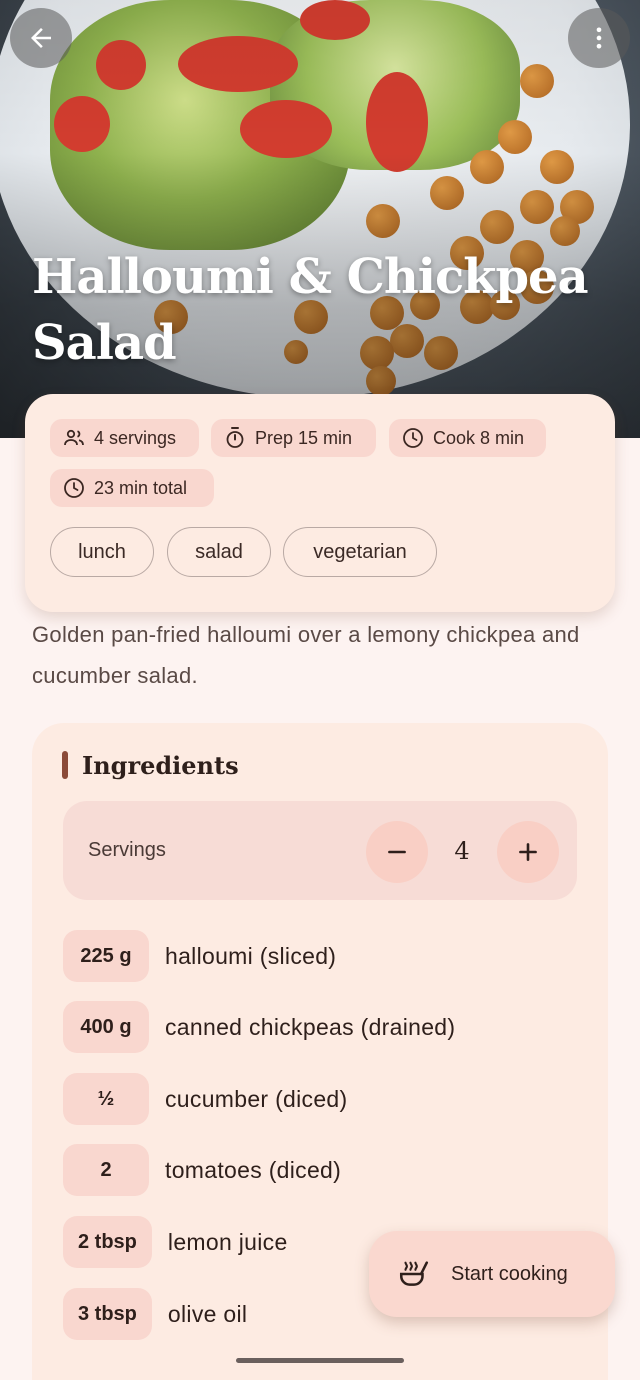  What do you see at coordinates (106, 1027) in the screenshot?
I see `ingredient-quantity: 400 g` at bounding box center [106, 1027].